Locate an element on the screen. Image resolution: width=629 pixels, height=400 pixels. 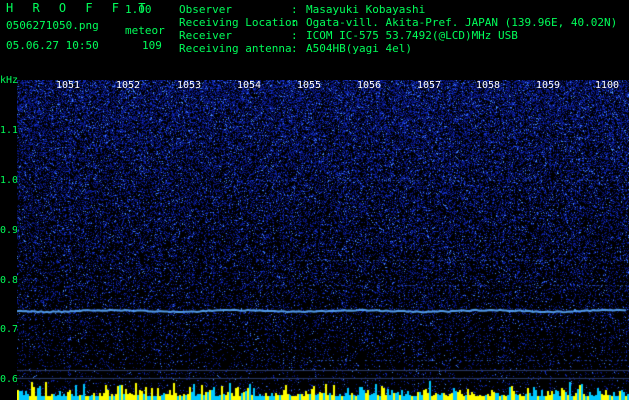
freq-tick-label: 0.8 is located at coordinates (9, 280).